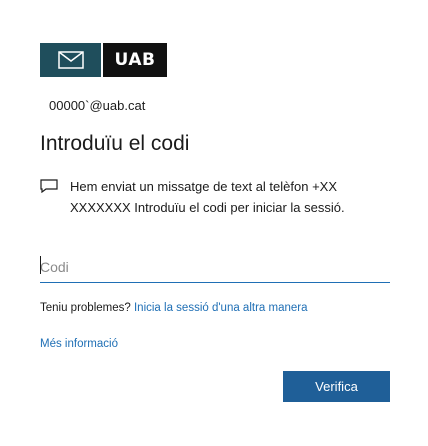 The height and width of the screenshot is (446, 428). I want to click on page-title: Introduïu el codi, so click(115, 143).